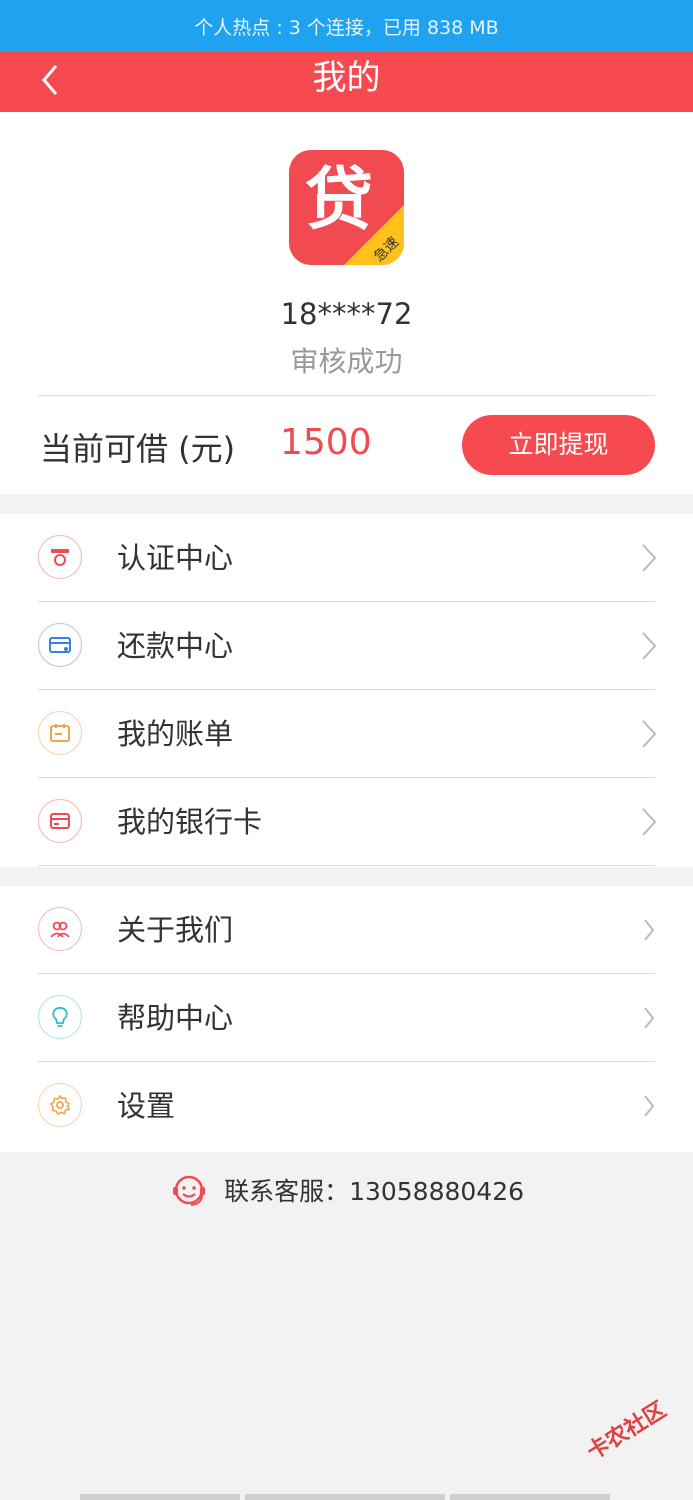 The height and width of the screenshot is (1500, 693). Describe the element at coordinates (190, 822) in the screenshot. I see `menu-item-label: 我的银行卡` at that location.